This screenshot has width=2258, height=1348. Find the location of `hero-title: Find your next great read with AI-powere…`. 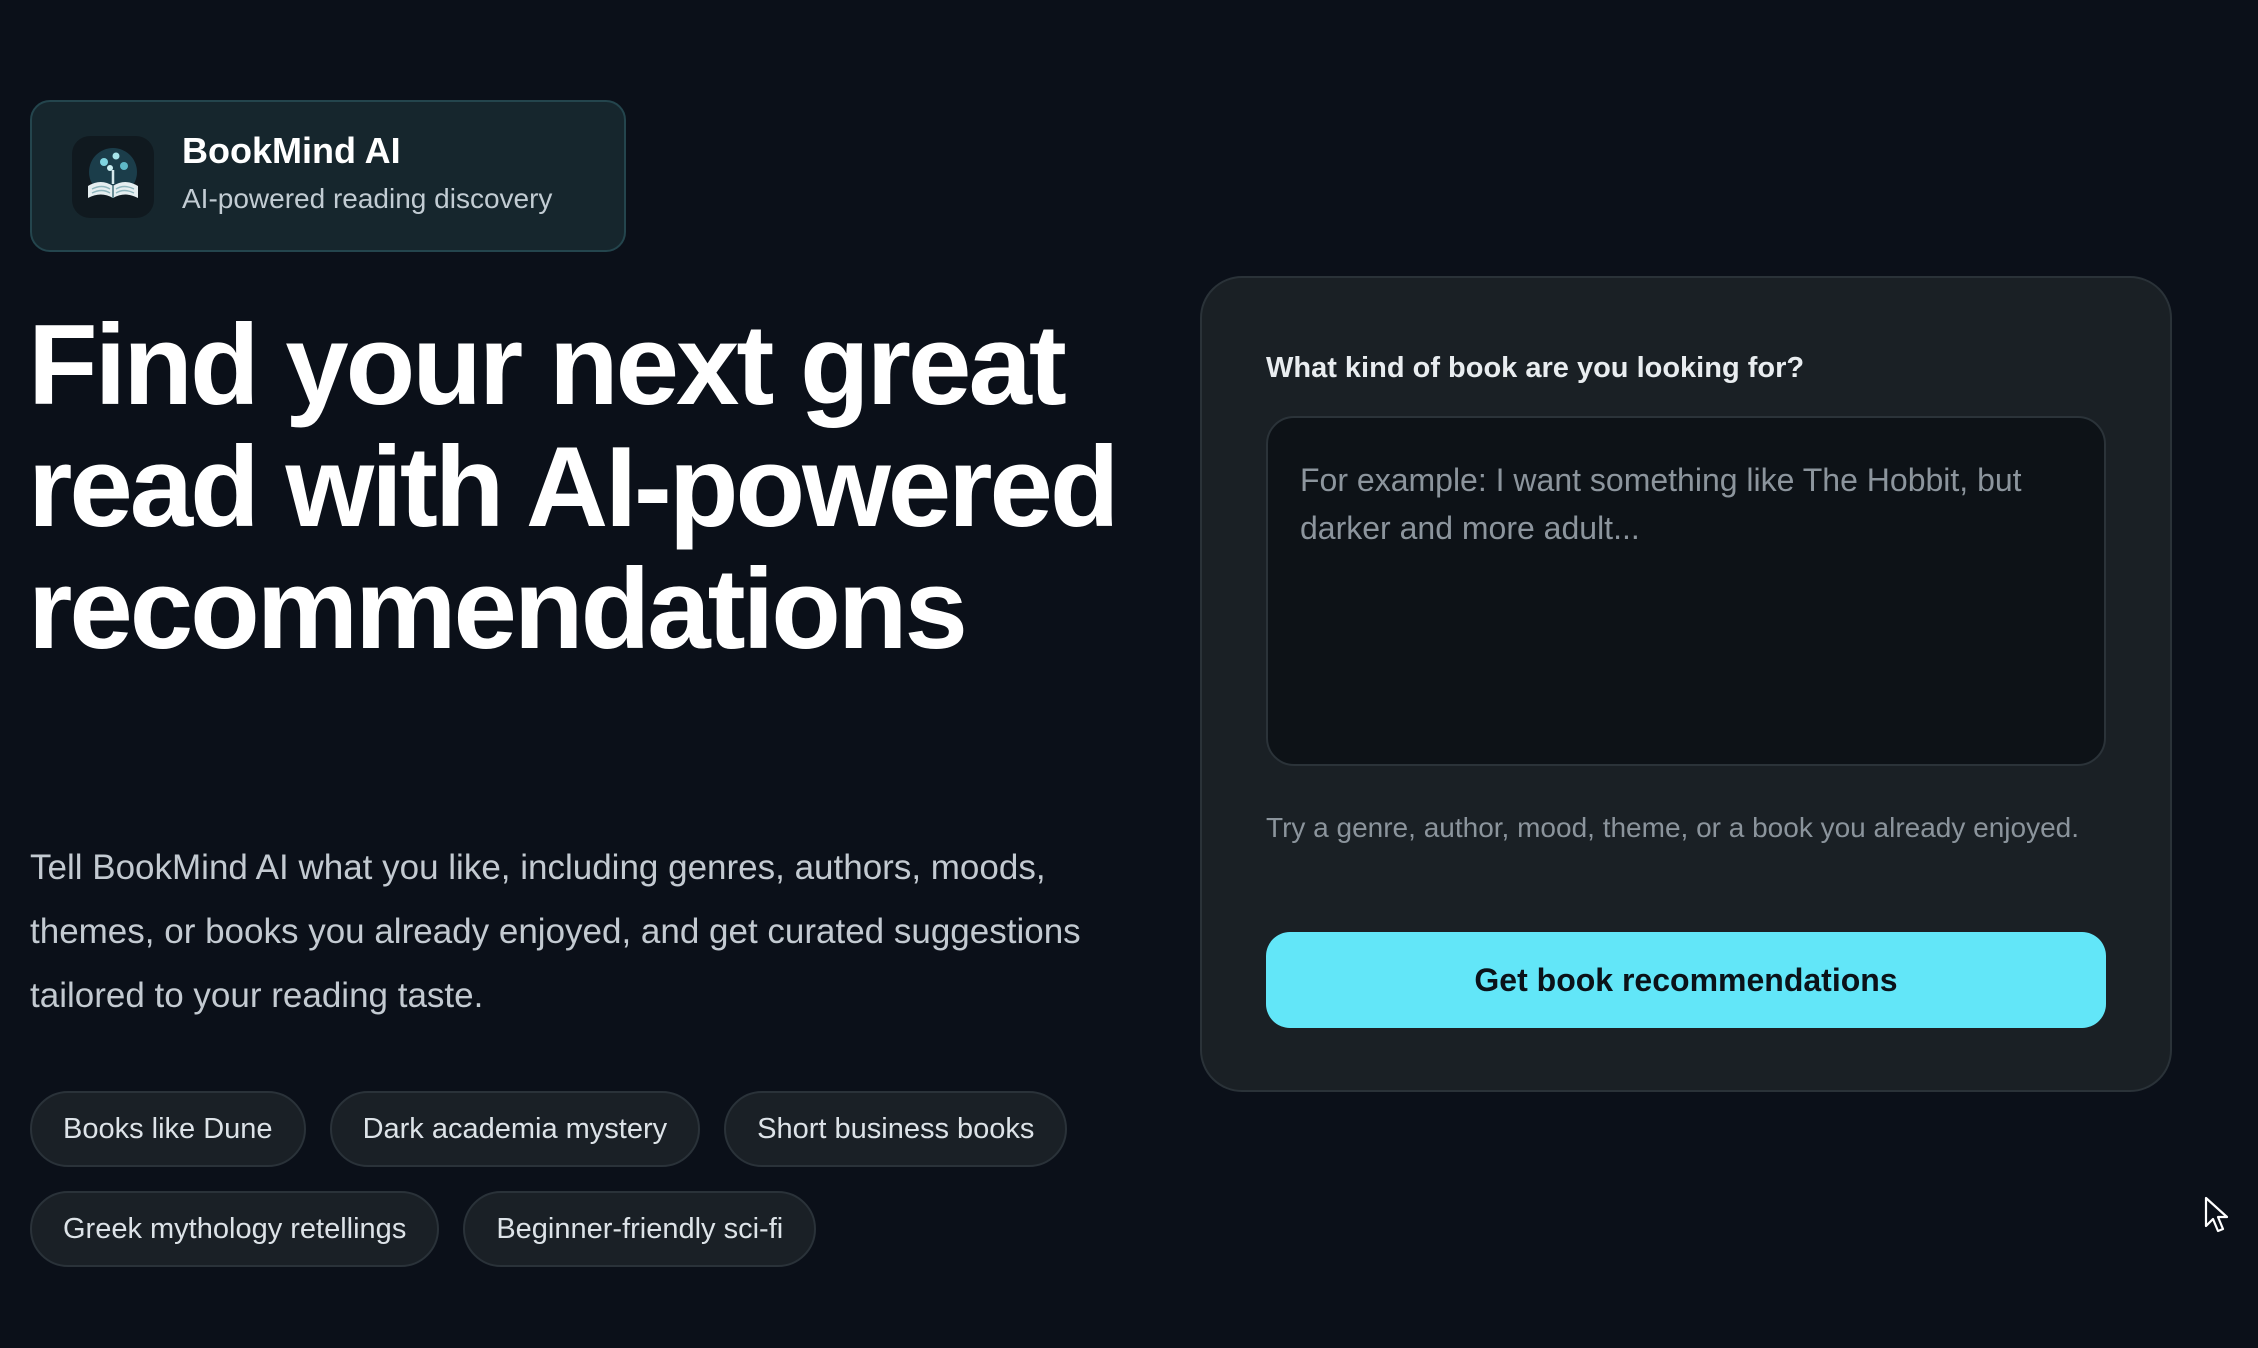

hero-title: Find your next great read with AI-powere… is located at coordinates (574, 487).